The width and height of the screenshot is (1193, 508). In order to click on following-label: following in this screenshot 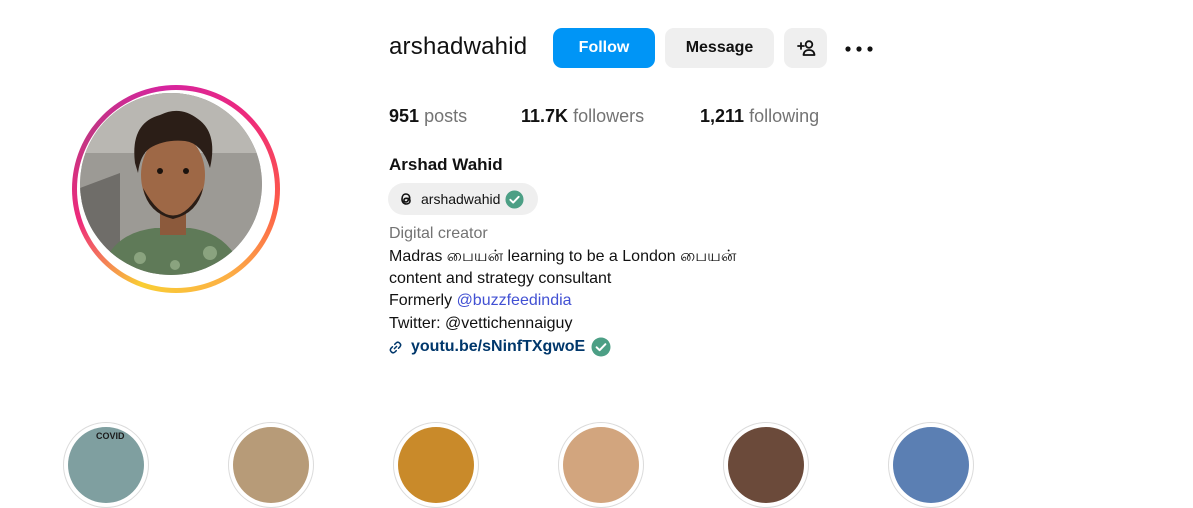, I will do `click(784, 116)`.